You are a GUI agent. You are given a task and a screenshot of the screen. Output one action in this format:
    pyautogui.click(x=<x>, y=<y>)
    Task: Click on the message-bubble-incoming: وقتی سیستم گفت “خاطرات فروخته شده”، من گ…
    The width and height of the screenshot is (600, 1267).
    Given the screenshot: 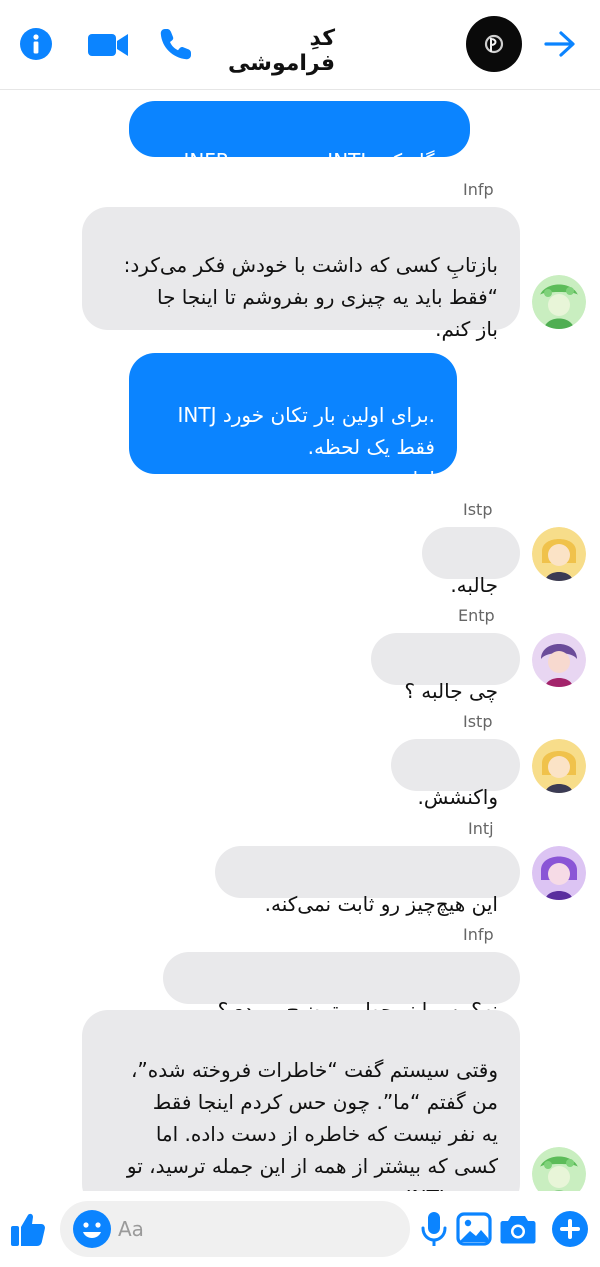 What is the action you would take?
    pyautogui.click(x=301, y=1100)
    